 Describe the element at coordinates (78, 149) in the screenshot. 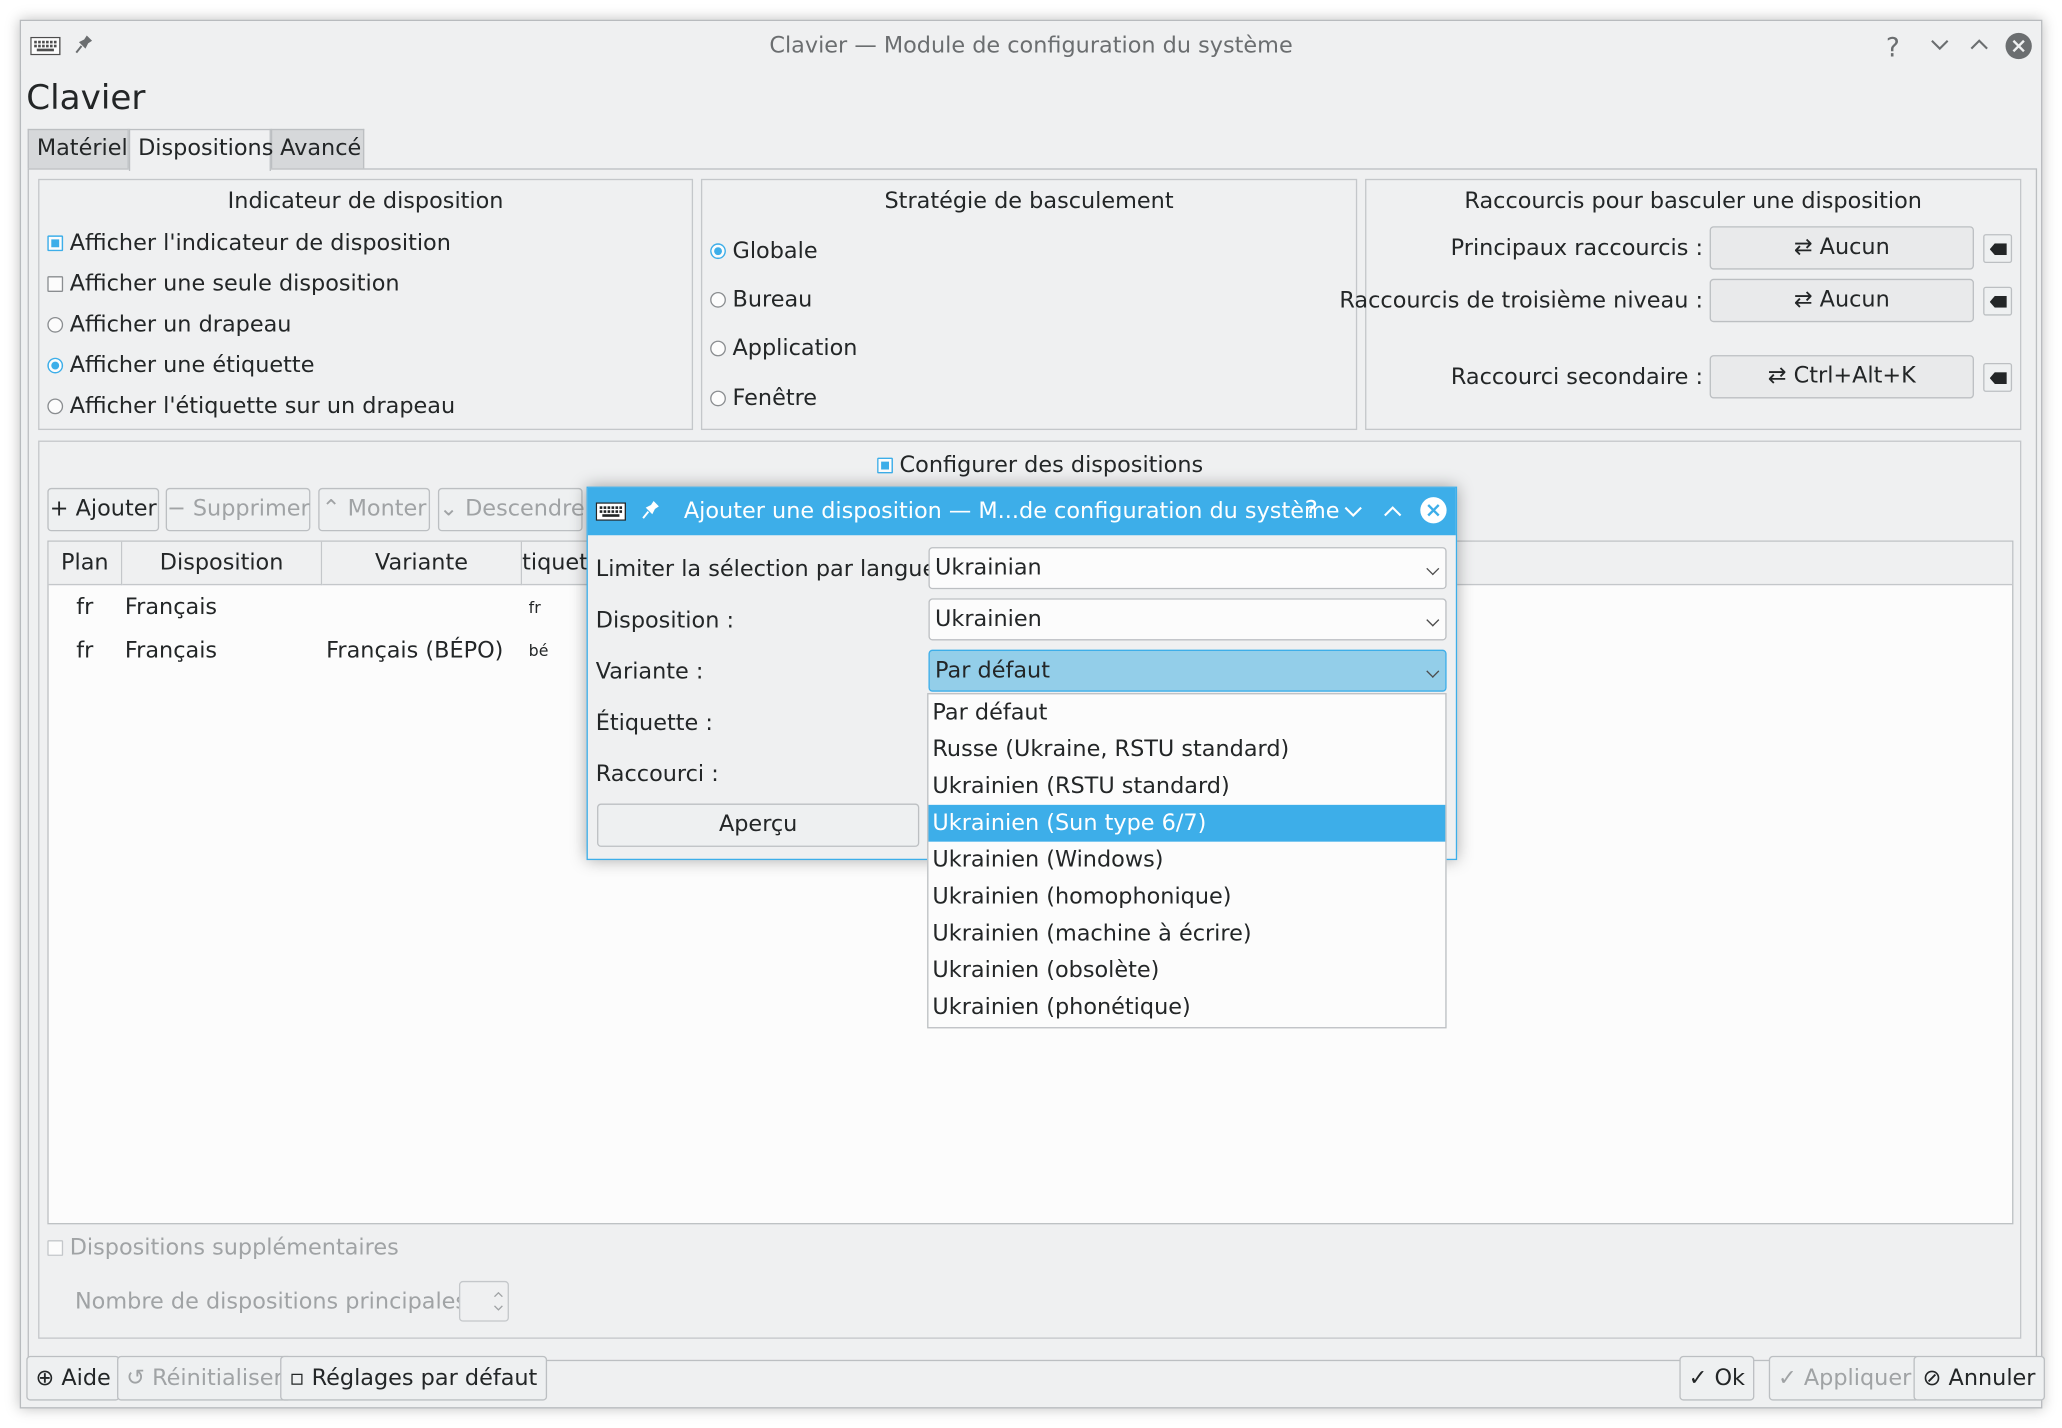

I see `tab-materiel: Matériel` at that location.